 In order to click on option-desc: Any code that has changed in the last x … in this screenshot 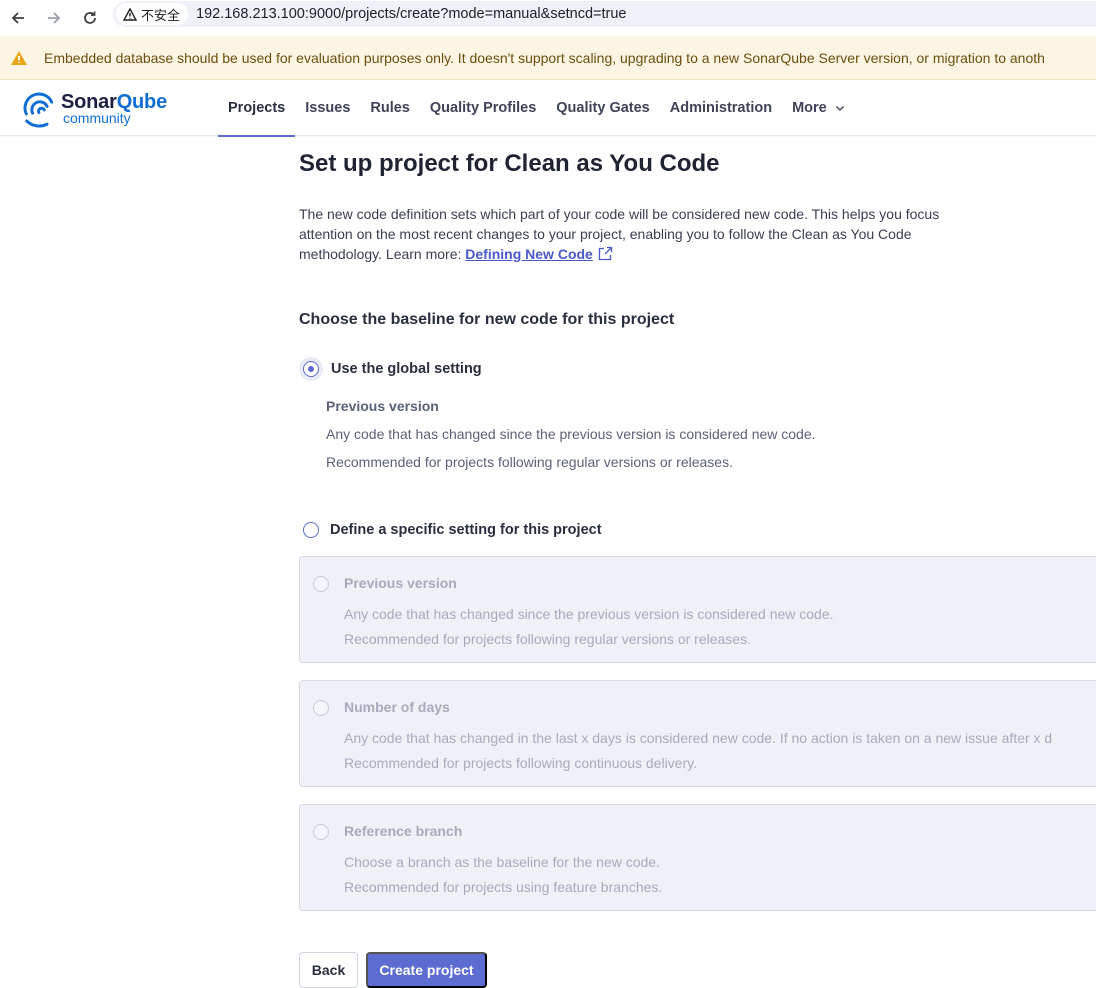, I will do `click(698, 738)`.